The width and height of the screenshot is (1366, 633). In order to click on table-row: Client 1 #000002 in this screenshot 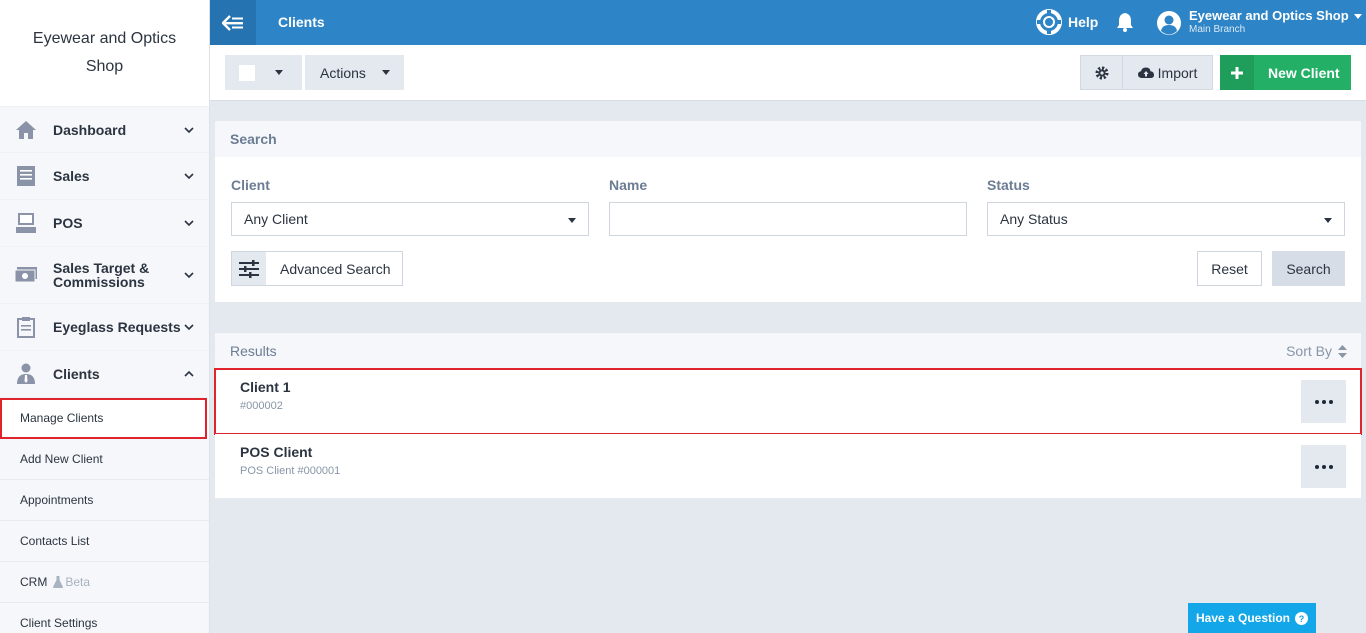, I will do `click(788, 401)`.